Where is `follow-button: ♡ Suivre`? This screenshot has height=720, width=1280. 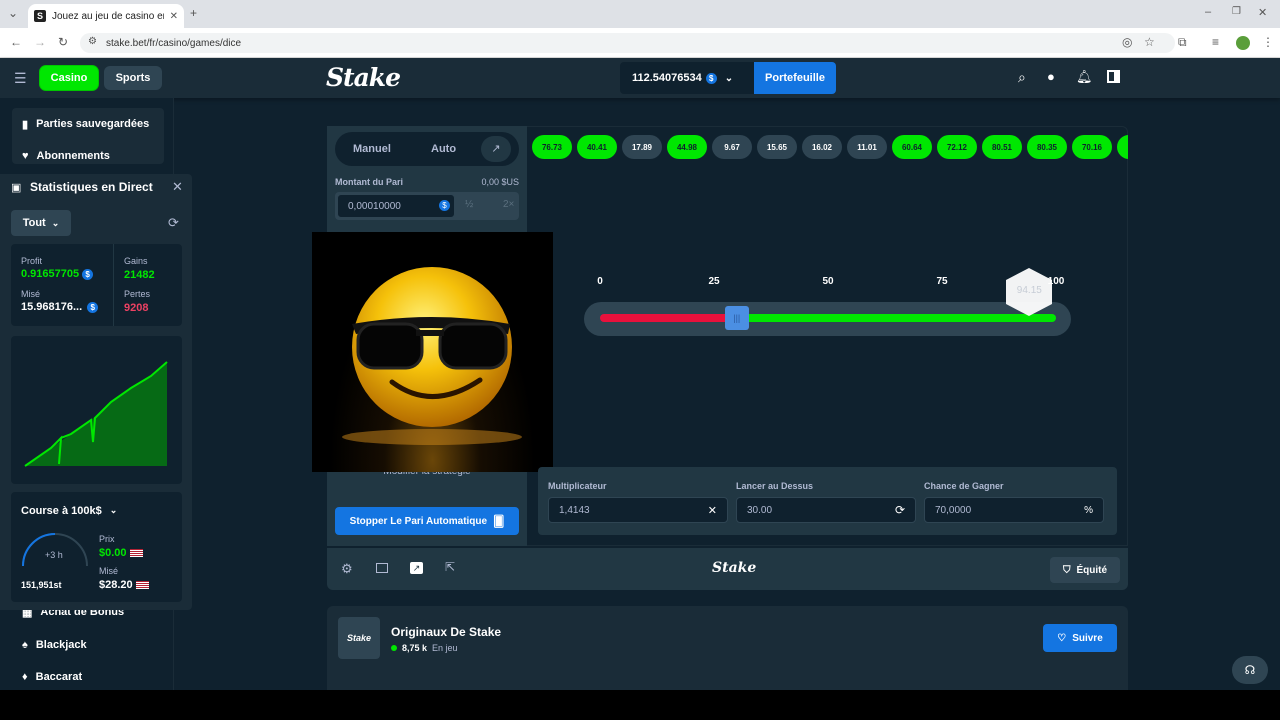 follow-button: ♡ Suivre is located at coordinates (1080, 638).